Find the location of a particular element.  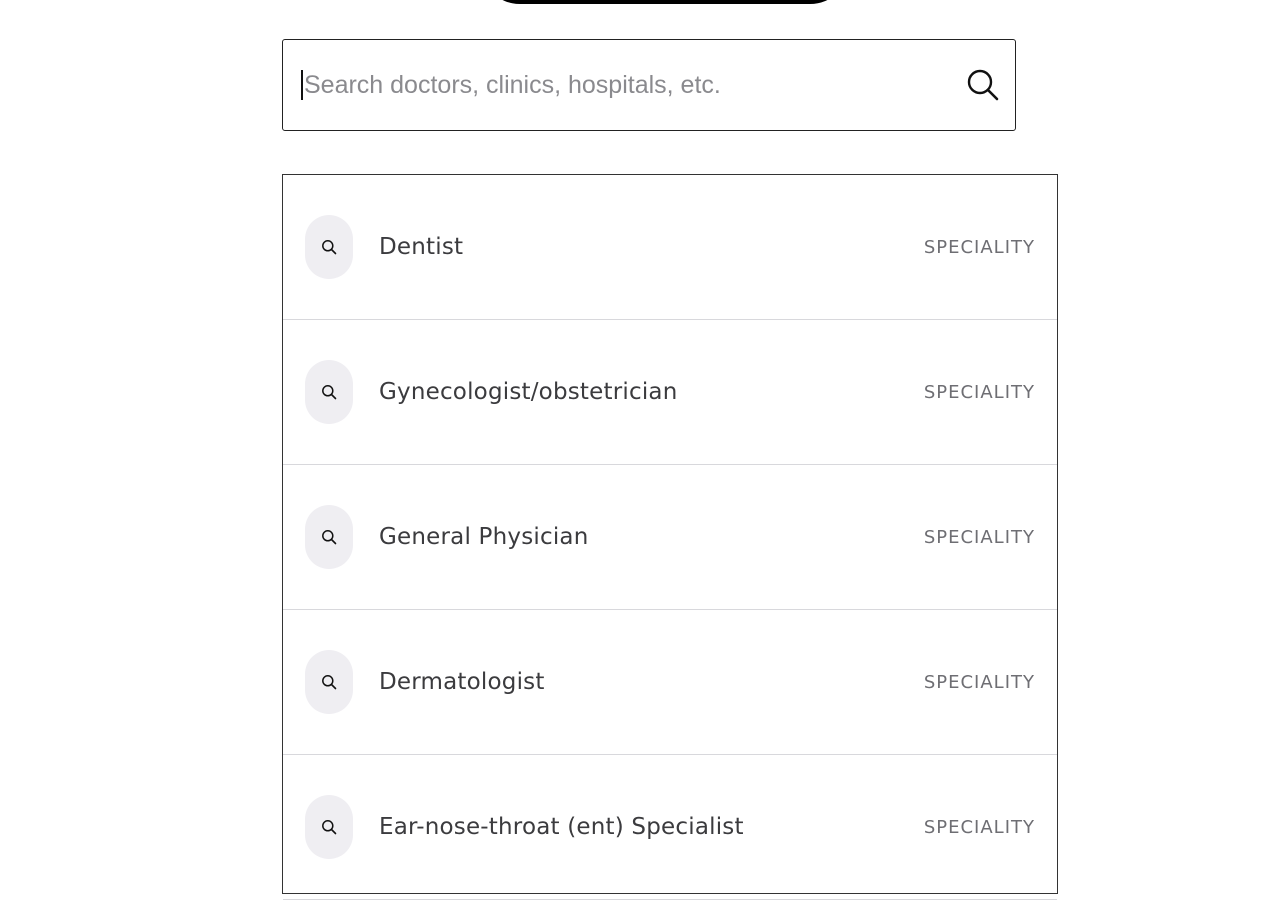

result-label: Ear-nose-throat (ent) Specialist is located at coordinates (561, 827).